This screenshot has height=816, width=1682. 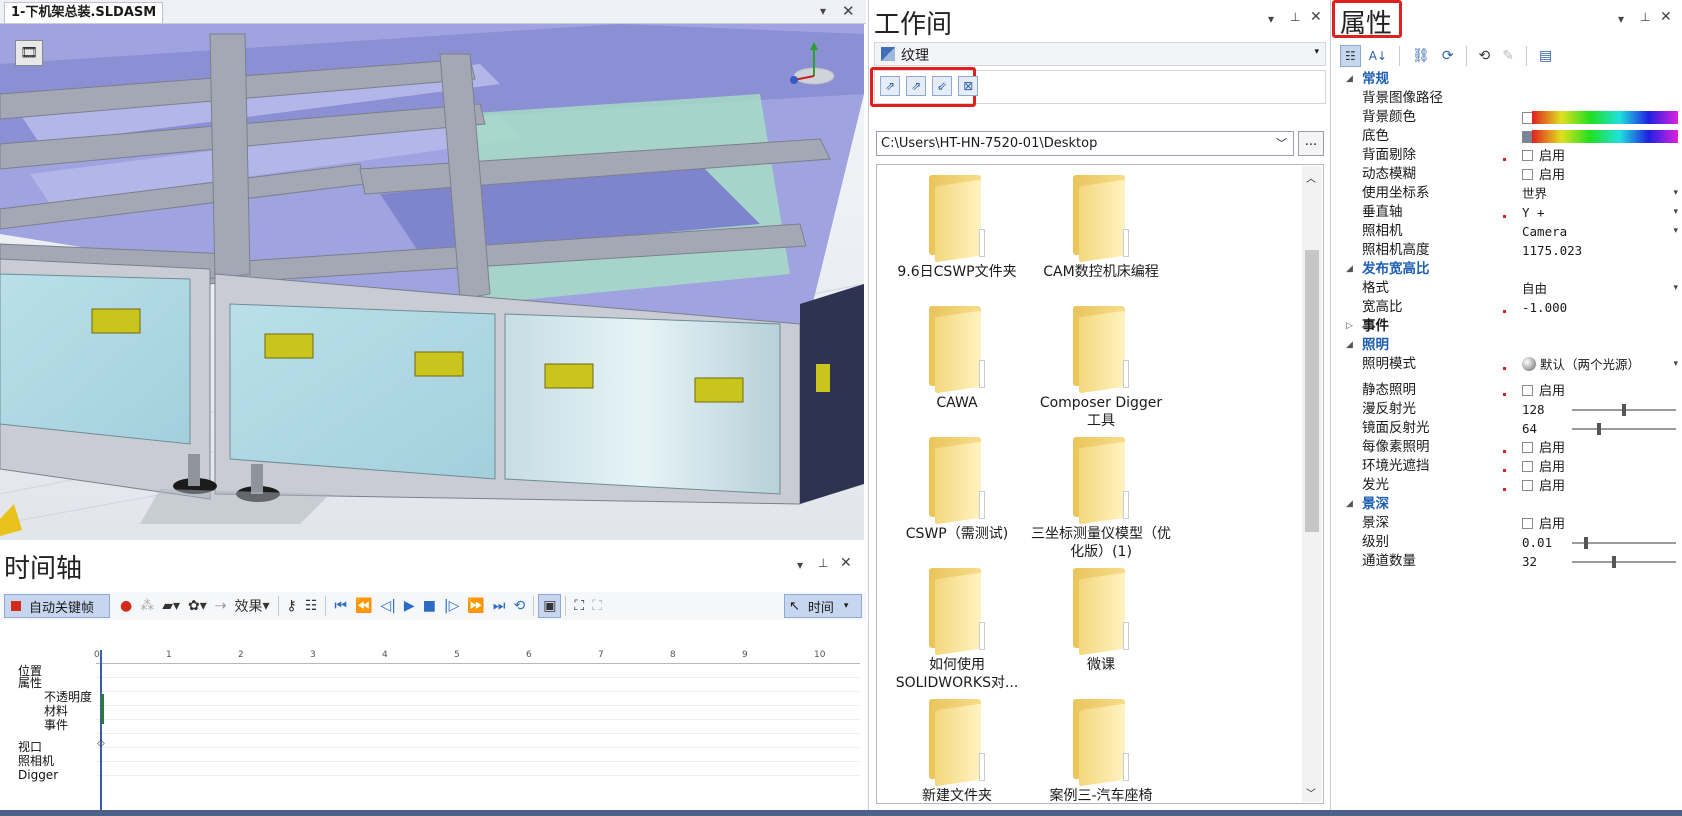 What do you see at coordinates (475, 606) in the screenshot?
I see `fast-forward-icon: ⏩` at bounding box center [475, 606].